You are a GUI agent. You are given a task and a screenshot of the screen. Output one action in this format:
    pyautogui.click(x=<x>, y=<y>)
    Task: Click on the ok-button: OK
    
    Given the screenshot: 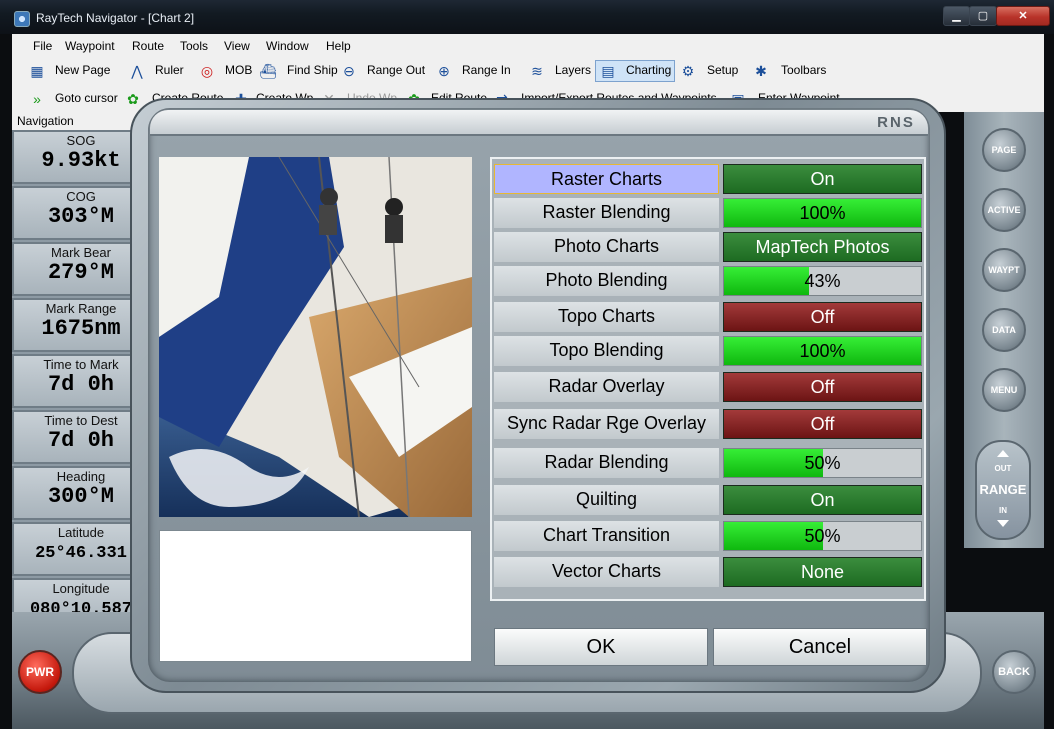 What is the action you would take?
    pyautogui.click(x=601, y=647)
    